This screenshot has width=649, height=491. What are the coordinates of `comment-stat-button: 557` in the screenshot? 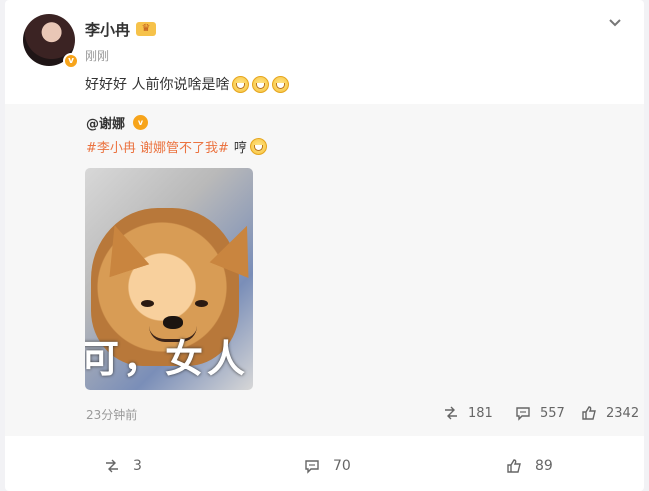 It's located at (539, 413).